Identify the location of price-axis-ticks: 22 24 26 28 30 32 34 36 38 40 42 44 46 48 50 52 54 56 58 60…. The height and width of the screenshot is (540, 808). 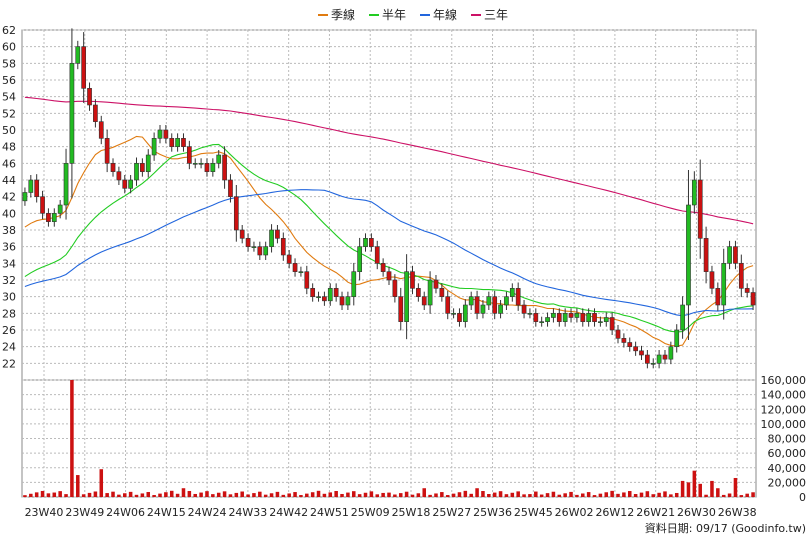
(9, 197).